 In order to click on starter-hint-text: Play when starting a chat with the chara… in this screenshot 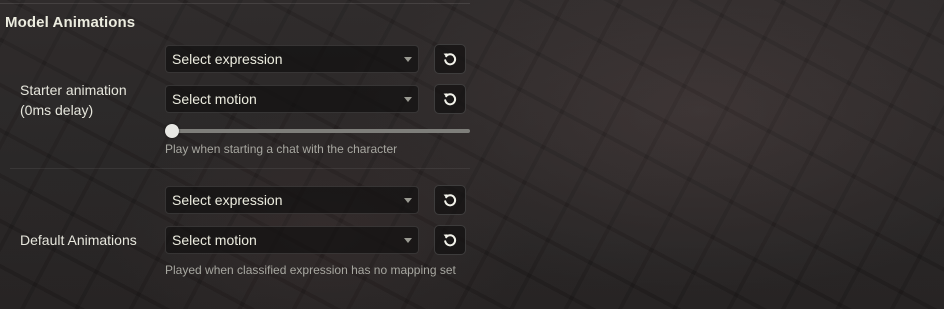, I will do `click(281, 149)`.